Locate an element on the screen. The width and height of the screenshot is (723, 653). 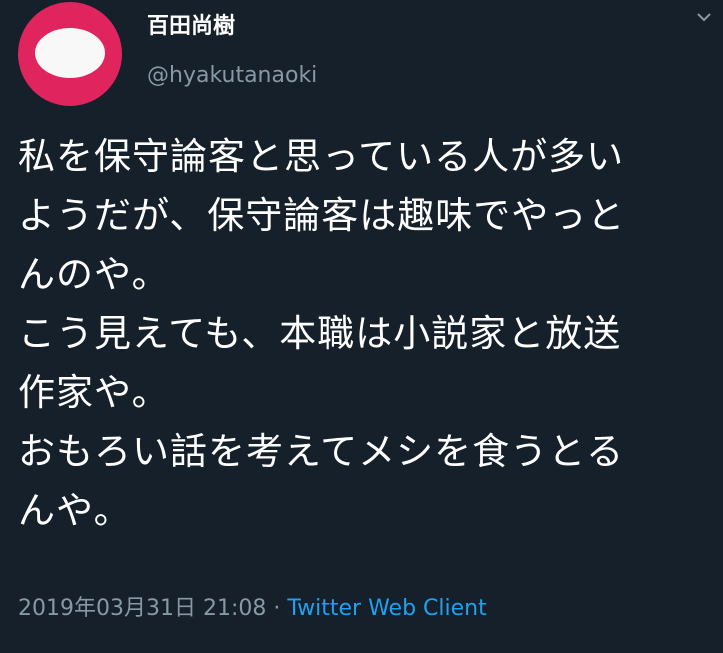
tweet-meta: 2019年03月31日 21:08 · Twitter Web Client is located at coordinates (252, 609).